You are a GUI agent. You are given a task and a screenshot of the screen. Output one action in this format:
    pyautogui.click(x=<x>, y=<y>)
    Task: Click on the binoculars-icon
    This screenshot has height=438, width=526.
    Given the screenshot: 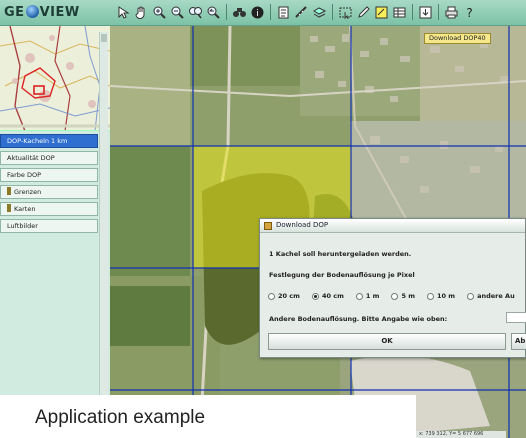 What is the action you would take?
    pyautogui.click(x=239, y=12)
    